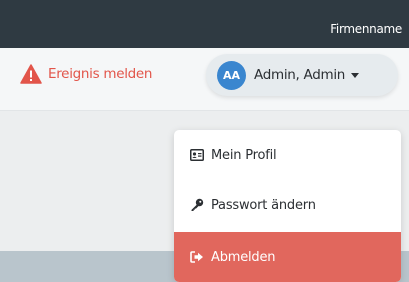  I want to click on report-event-label: Ereignis melden, so click(100, 74).